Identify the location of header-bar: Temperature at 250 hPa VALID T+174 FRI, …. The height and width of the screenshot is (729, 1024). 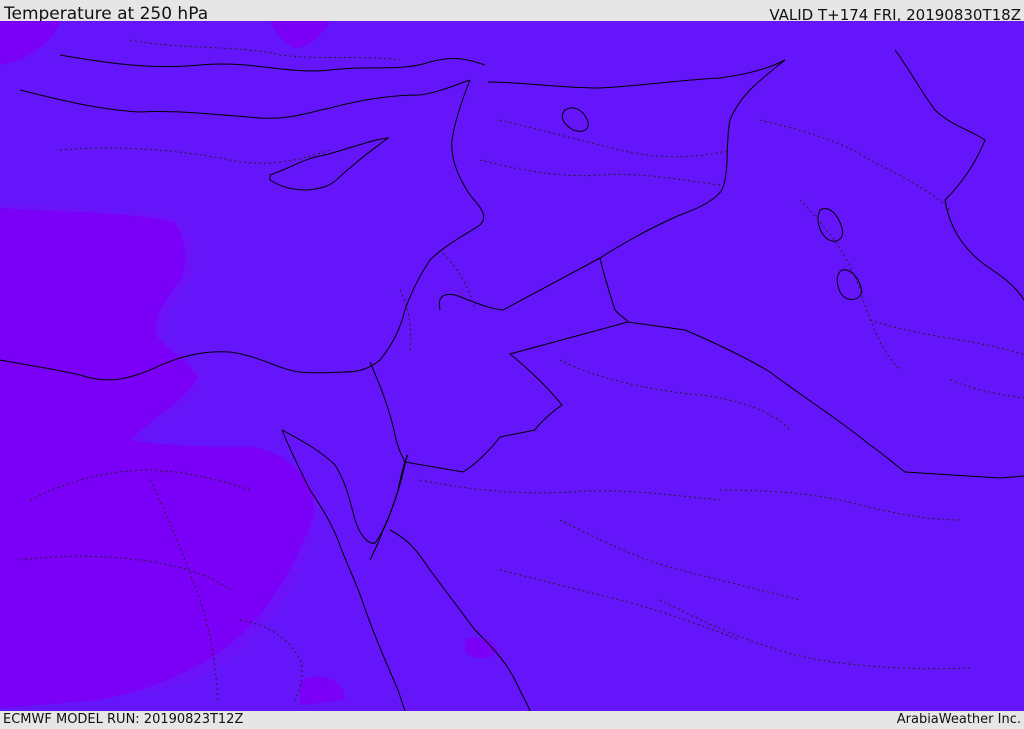
(512, 12).